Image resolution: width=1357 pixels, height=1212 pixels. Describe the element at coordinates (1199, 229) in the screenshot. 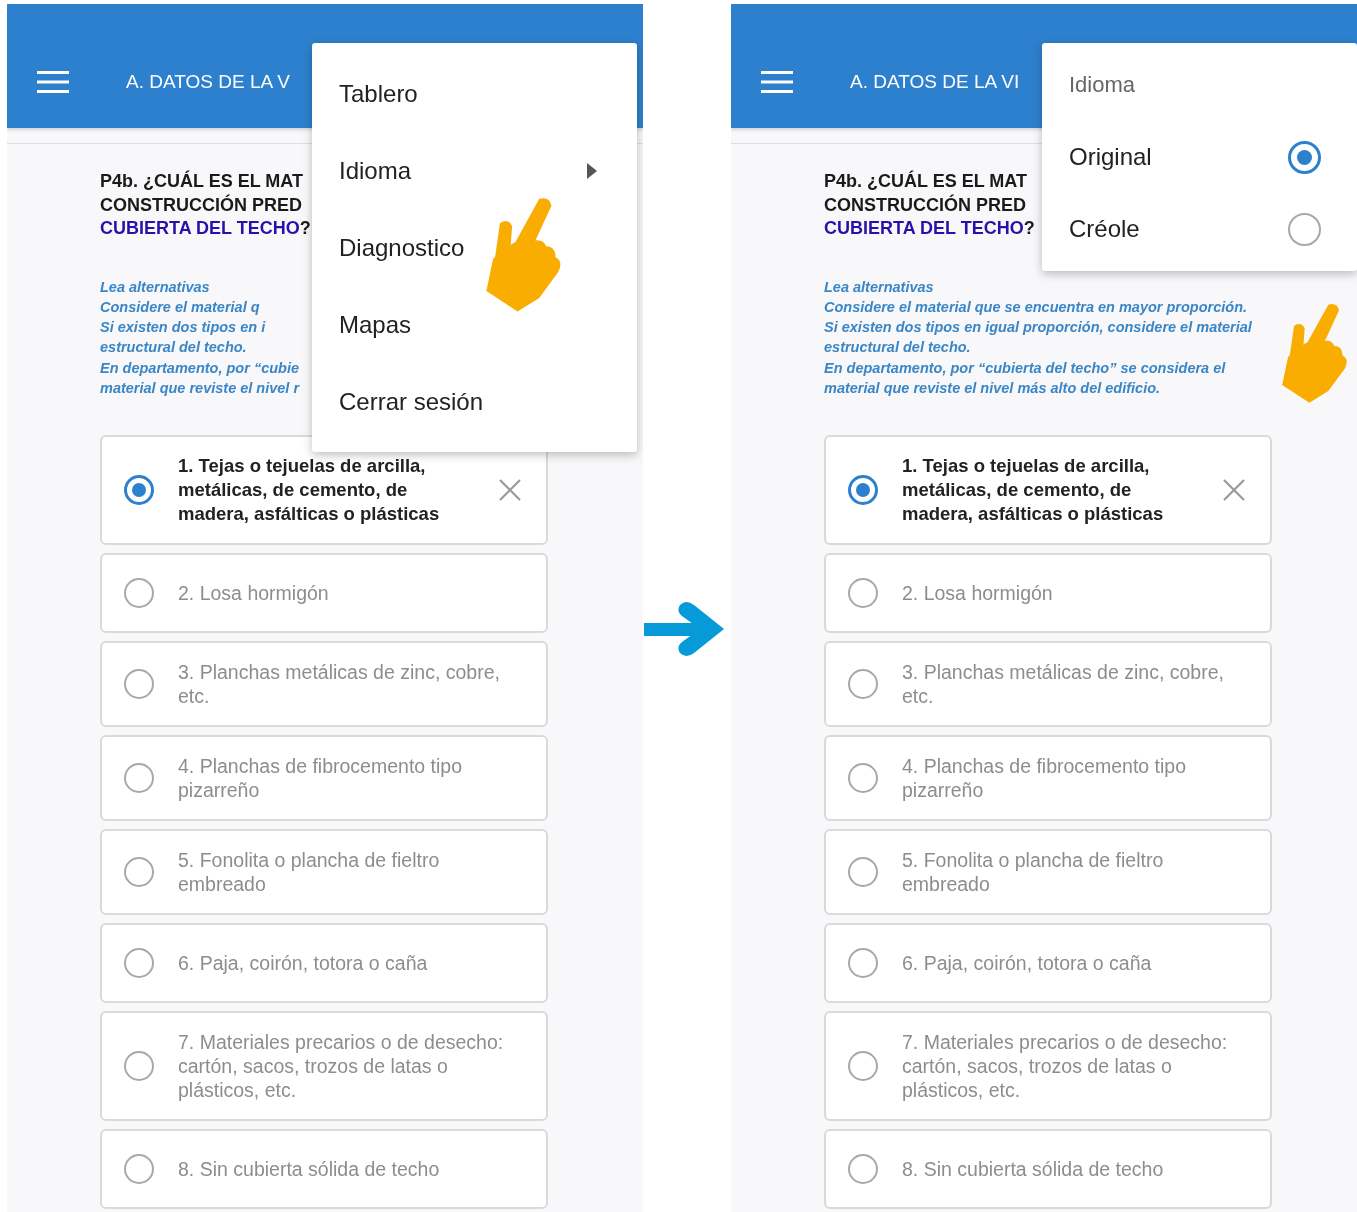

I see `language-option: Créole` at that location.